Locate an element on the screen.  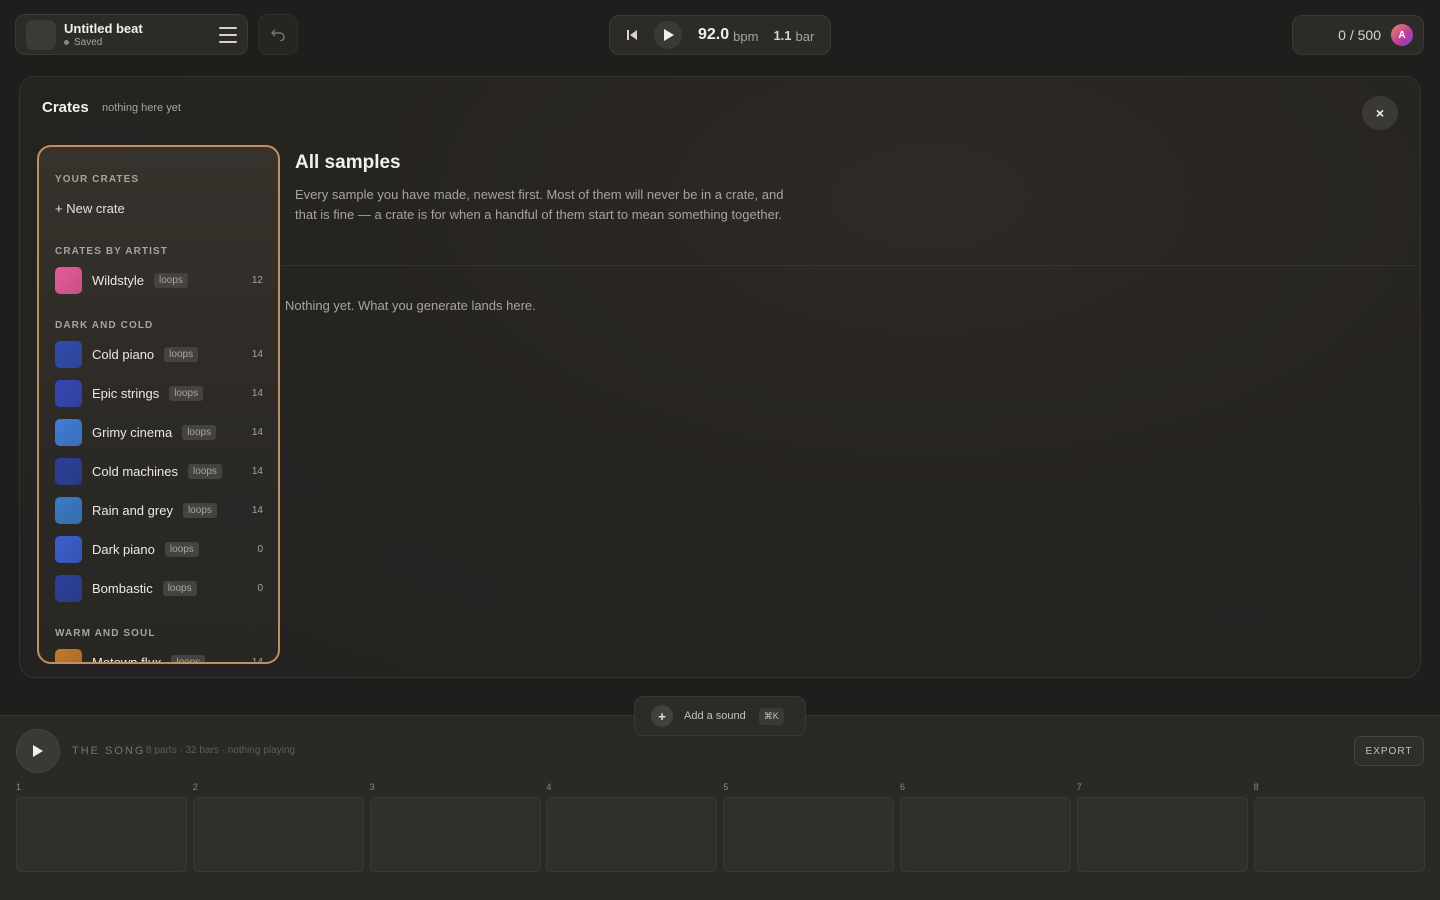
transport-controls: 92.0 bpm 1.1 bar is located at coordinates (720, 35).